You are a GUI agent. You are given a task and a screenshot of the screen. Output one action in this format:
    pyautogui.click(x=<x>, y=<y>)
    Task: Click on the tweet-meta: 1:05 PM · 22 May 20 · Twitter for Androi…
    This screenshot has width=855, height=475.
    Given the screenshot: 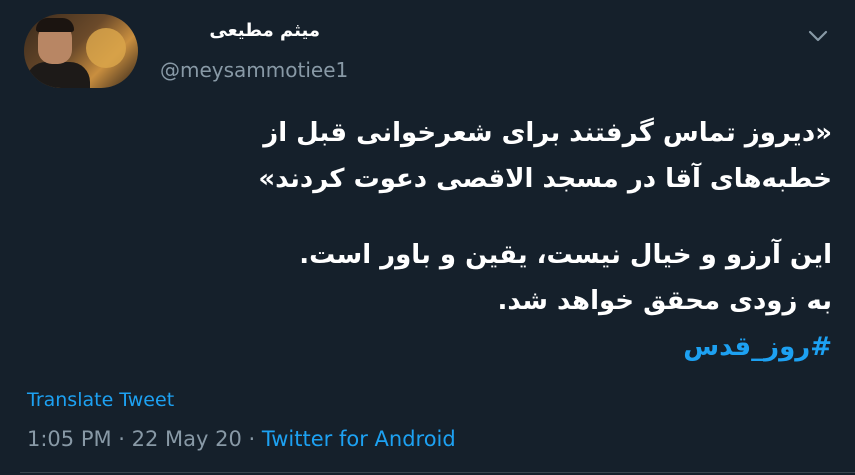 What is the action you would take?
    pyautogui.click(x=241, y=439)
    